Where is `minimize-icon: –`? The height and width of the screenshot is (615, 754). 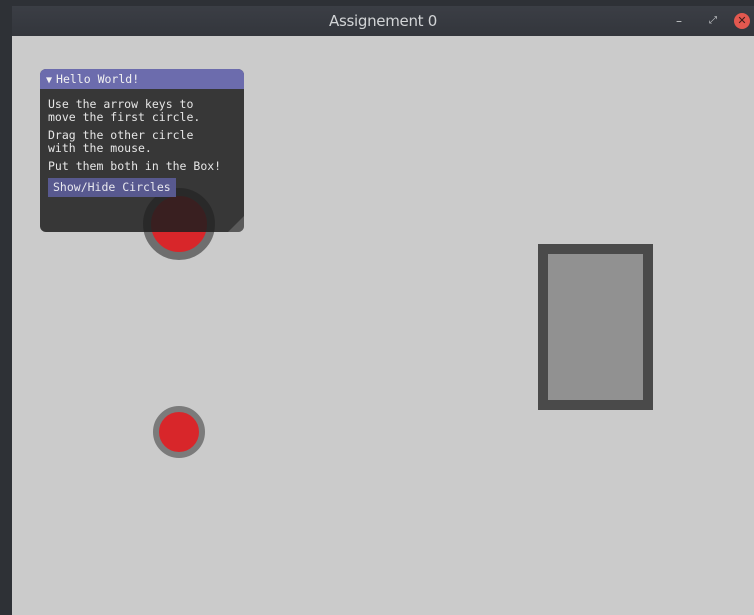 minimize-icon: – is located at coordinates (679, 21).